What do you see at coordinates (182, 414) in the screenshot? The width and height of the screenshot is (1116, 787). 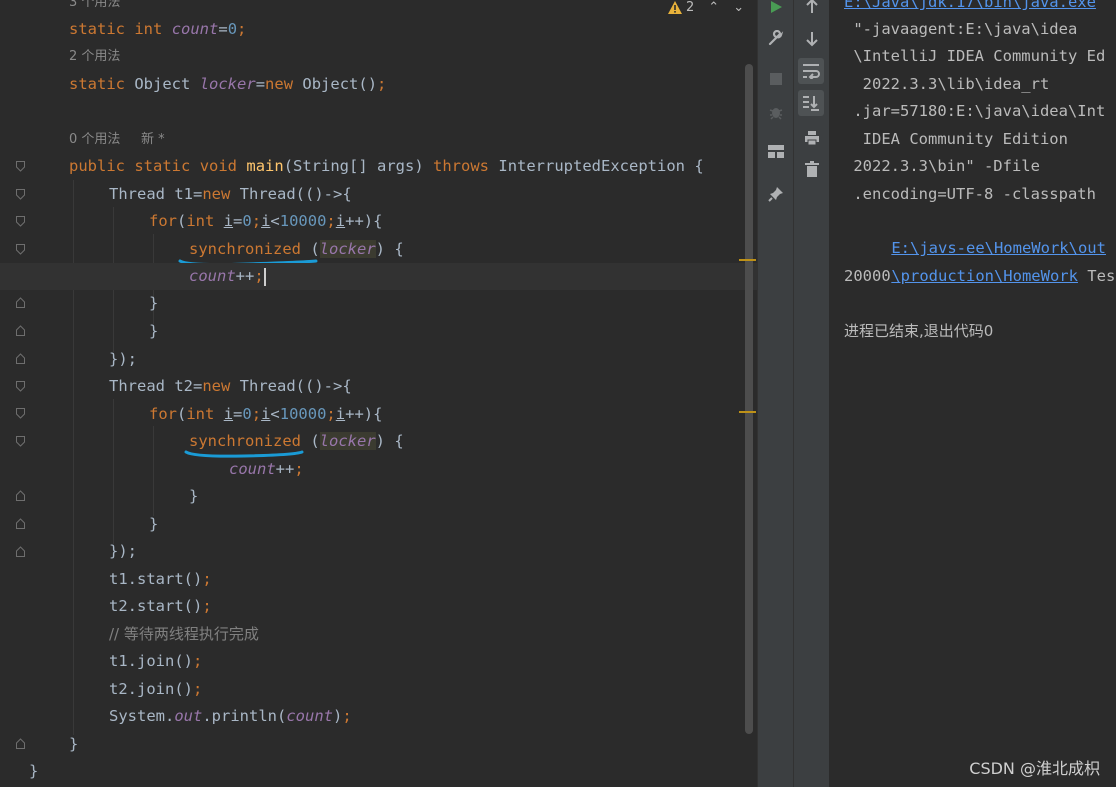 I see `paren: (` at bounding box center [182, 414].